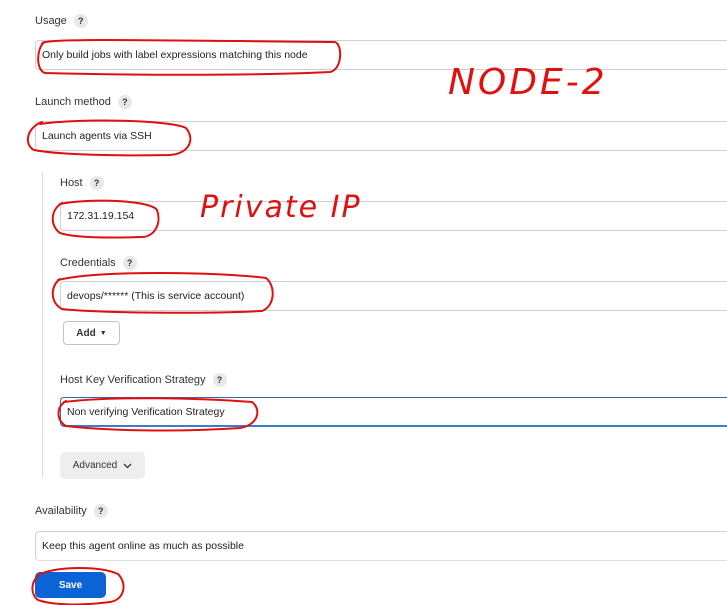  I want to click on launch-method-help-icon: ?, so click(124, 102).